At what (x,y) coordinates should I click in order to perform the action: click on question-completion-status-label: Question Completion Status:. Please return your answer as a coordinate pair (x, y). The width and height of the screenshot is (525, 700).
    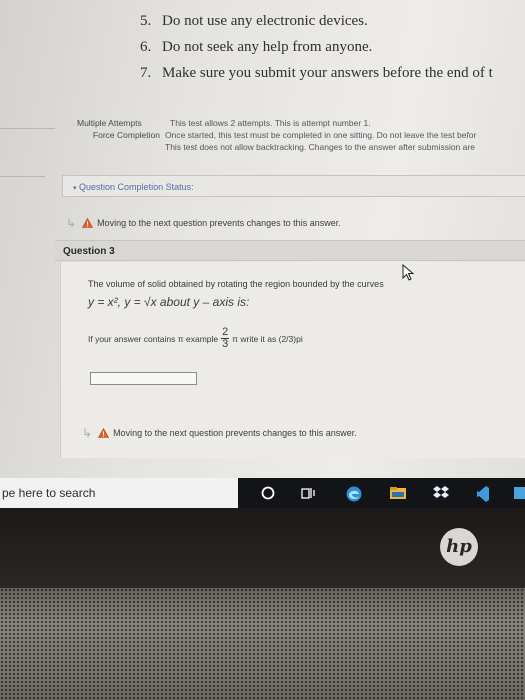
    Looking at the image, I should click on (136, 187).